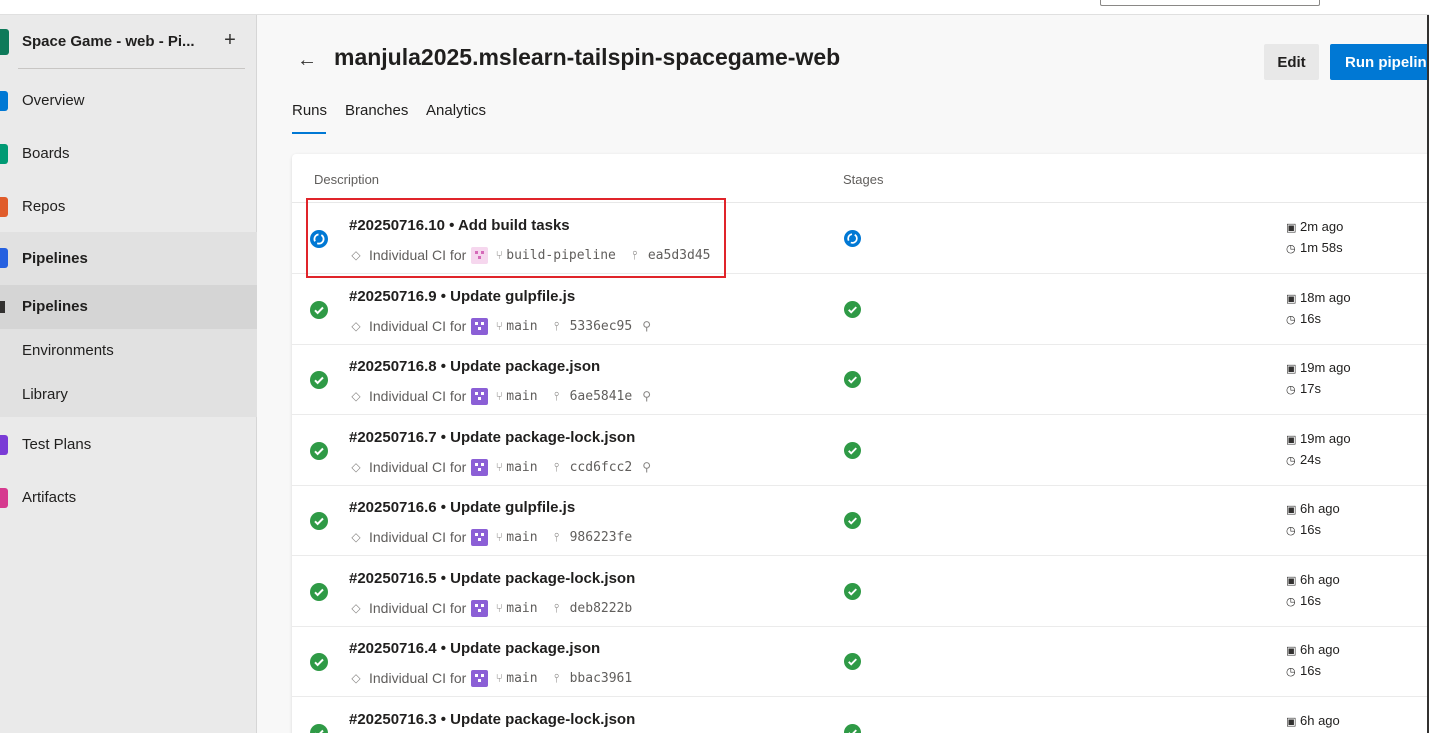 The image size is (1429, 733). What do you see at coordinates (1325, 297) in the screenshot?
I see `run-age: 18m ago` at bounding box center [1325, 297].